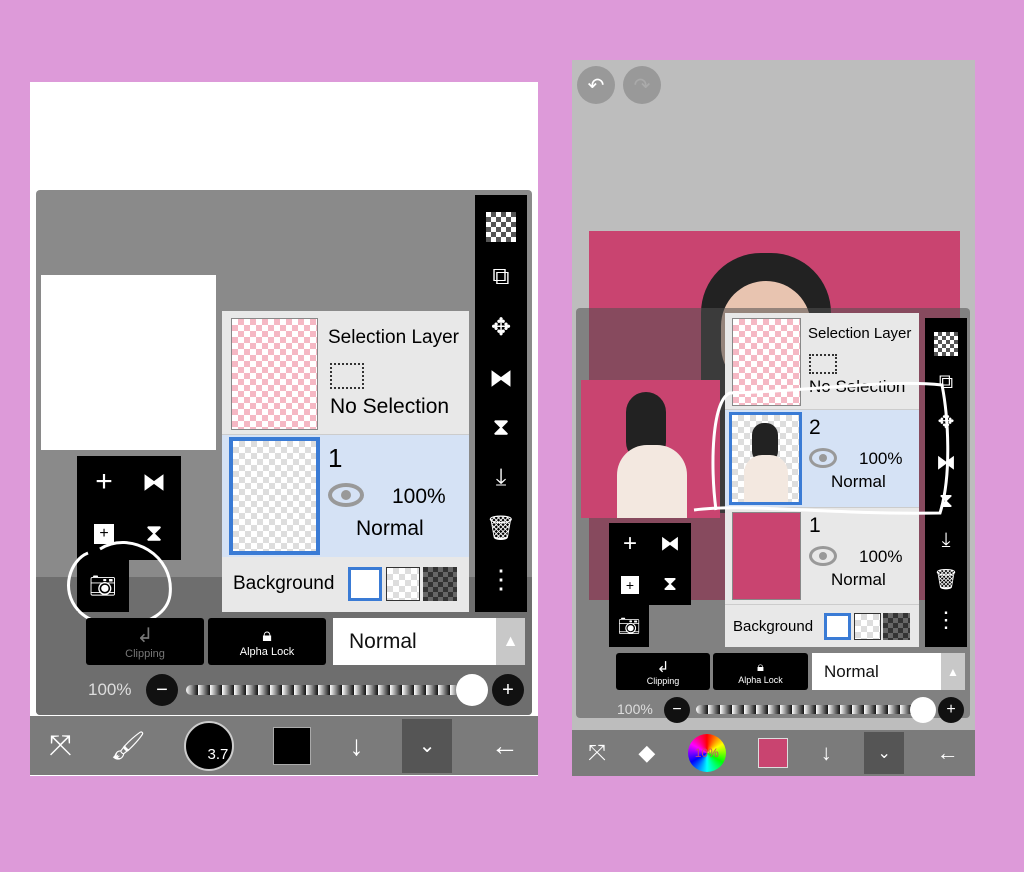 This screenshot has width=1024, height=872. What do you see at coordinates (128, 745) in the screenshot?
I see `brush-icon: 🖌︎` at bounding box center [128, 745].